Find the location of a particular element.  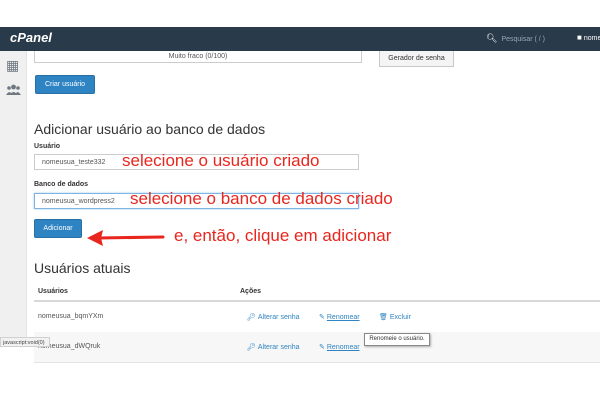

user-menu: ■ nome is located at coordinates (588, 37).